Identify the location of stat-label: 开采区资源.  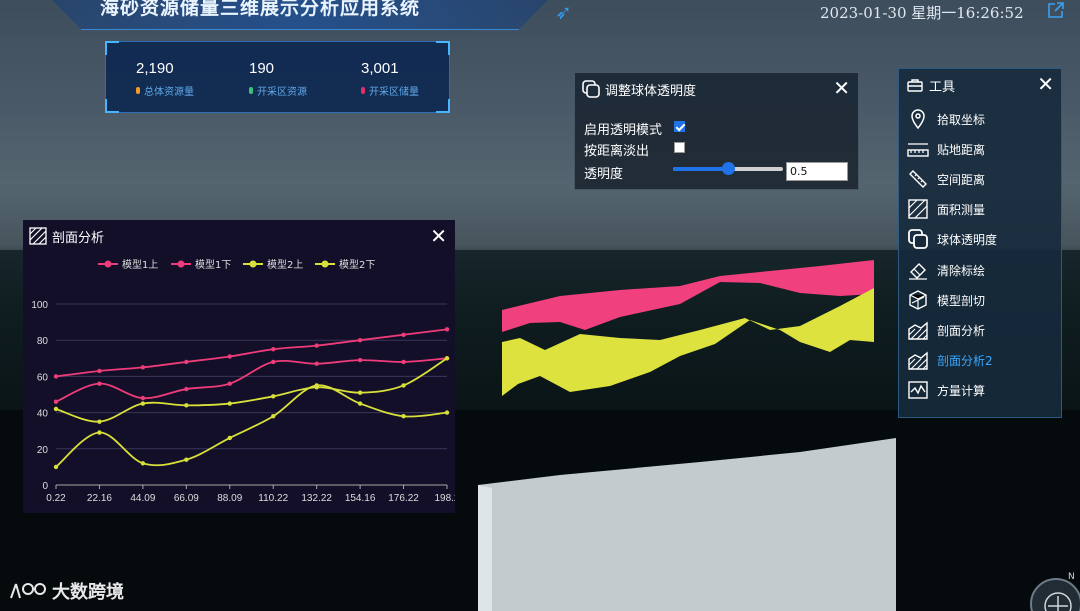
(282, 92).